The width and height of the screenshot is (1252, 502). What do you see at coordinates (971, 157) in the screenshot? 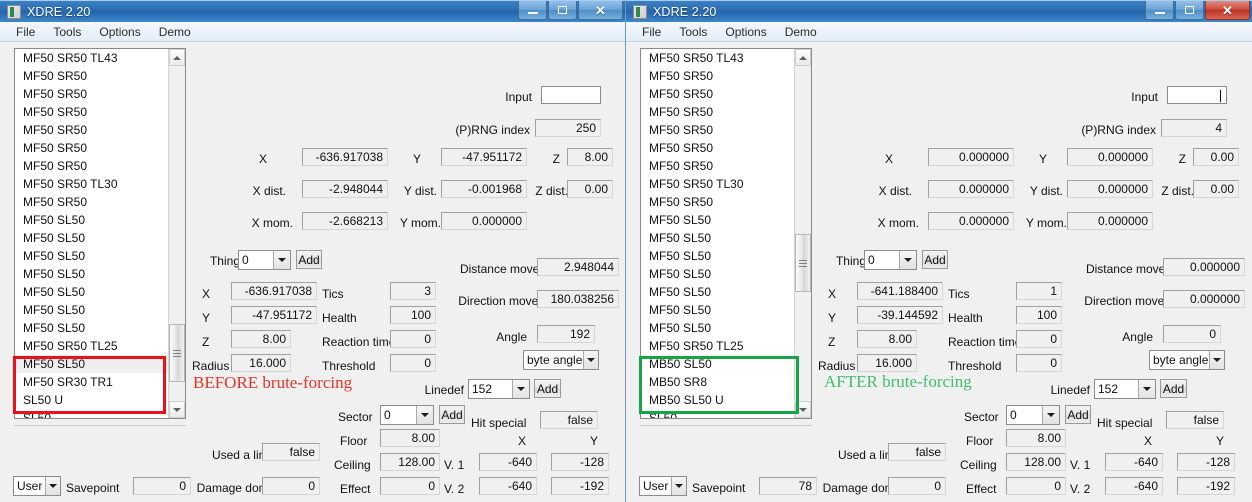
I see `x-field: 0.000000` at bounding box center [971, 157].